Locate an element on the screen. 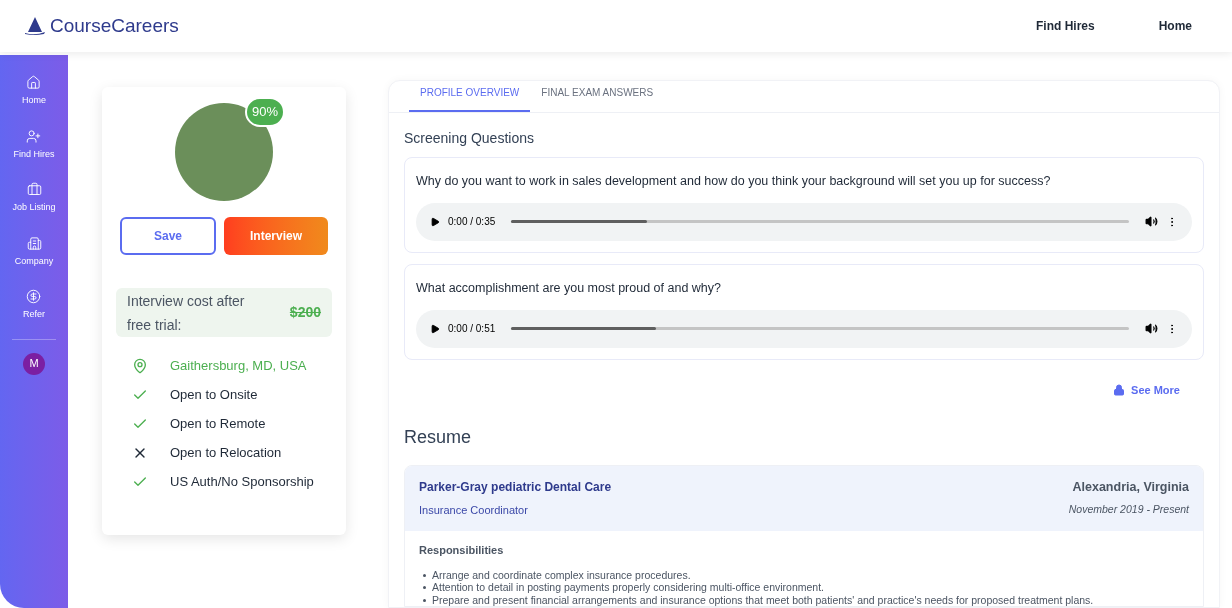  building-icon is located at coordinates (34, 243).